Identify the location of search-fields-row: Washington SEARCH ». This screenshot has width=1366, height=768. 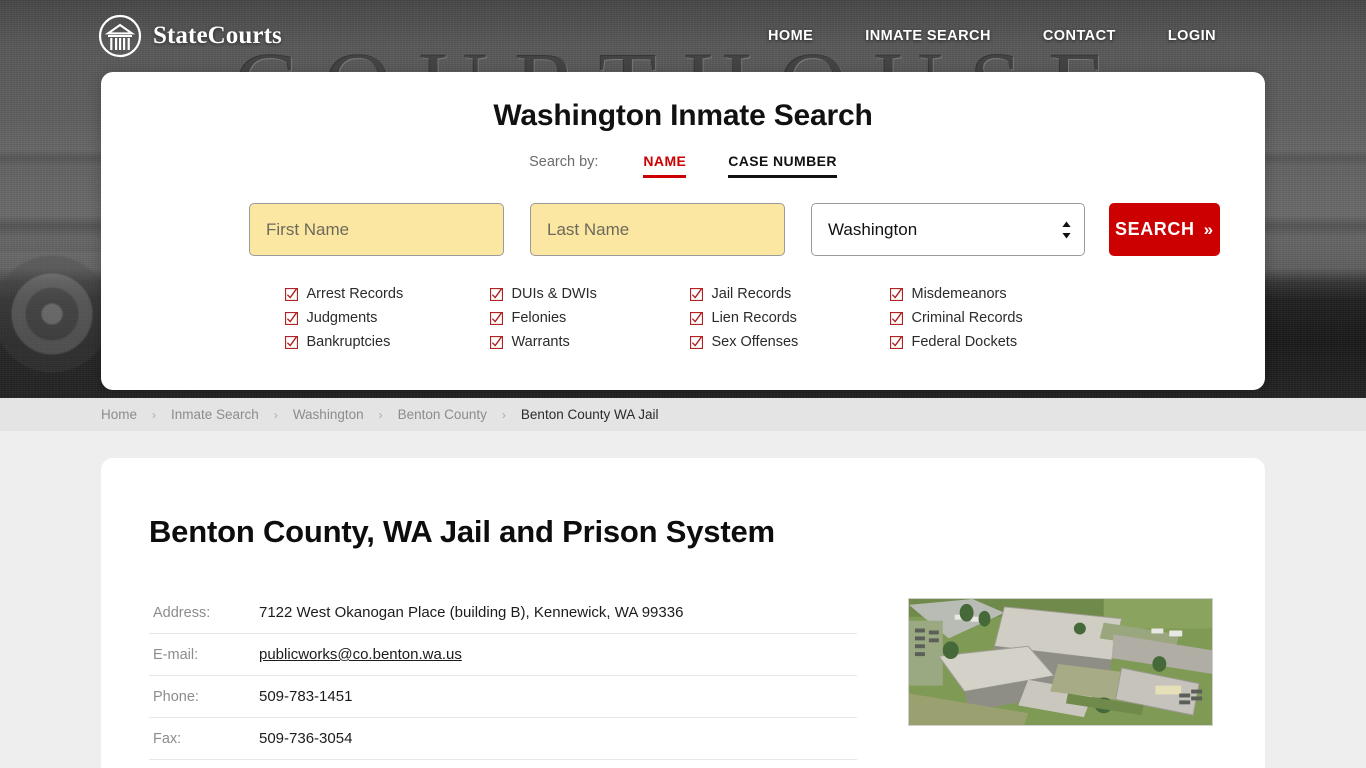
(683, 229).